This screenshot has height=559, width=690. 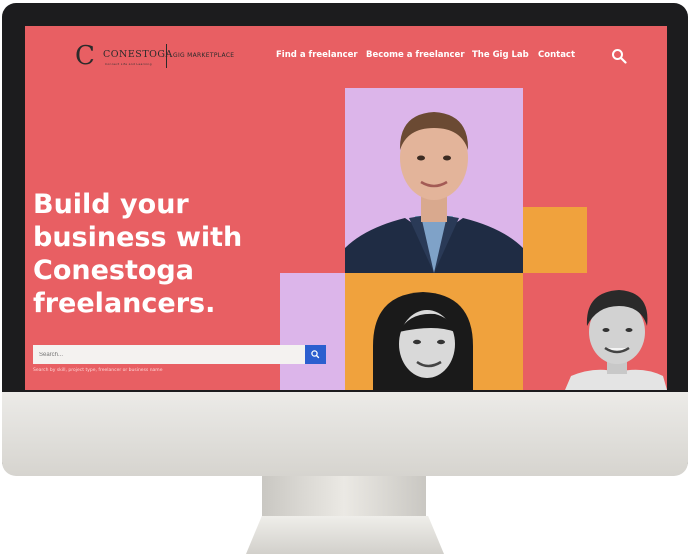 I want to click on logo-tagline: Connect Life and Learning, so click(x=128, y=64).